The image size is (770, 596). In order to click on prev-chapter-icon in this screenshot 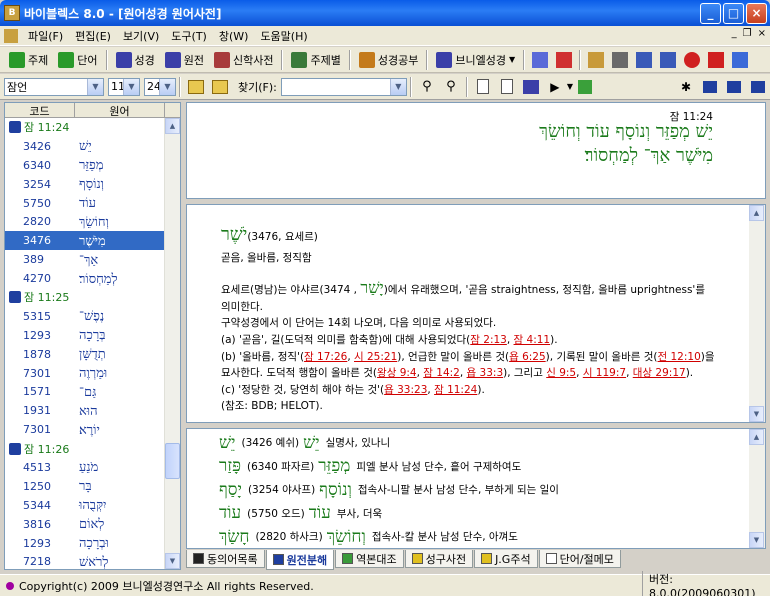, I will do `click(196, 87)`.